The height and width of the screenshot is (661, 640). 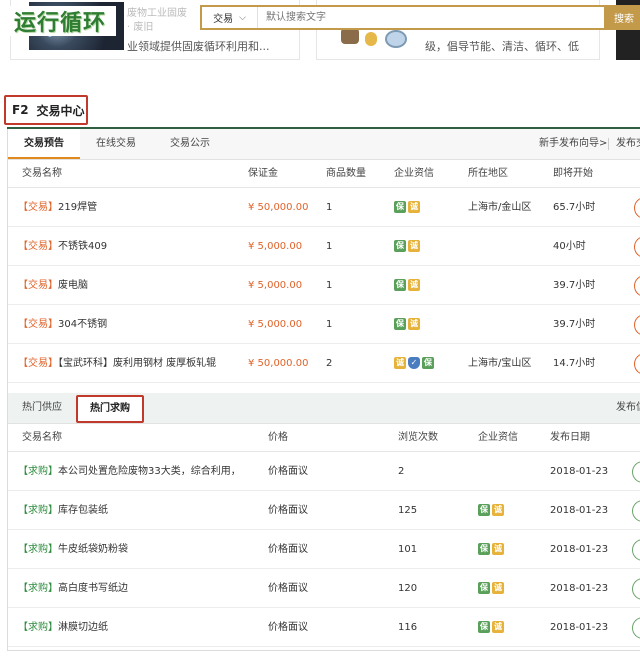 I want to click on panel-bottom-border, so click(x=324, y=650).